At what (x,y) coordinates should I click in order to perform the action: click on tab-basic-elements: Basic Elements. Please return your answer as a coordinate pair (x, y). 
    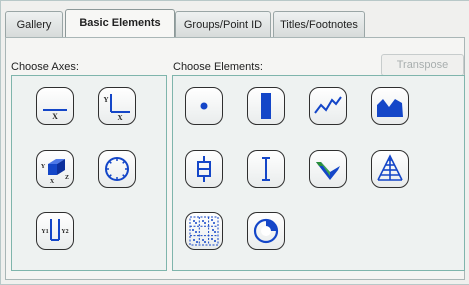
    Looking at the image, I should click on (120, 23).